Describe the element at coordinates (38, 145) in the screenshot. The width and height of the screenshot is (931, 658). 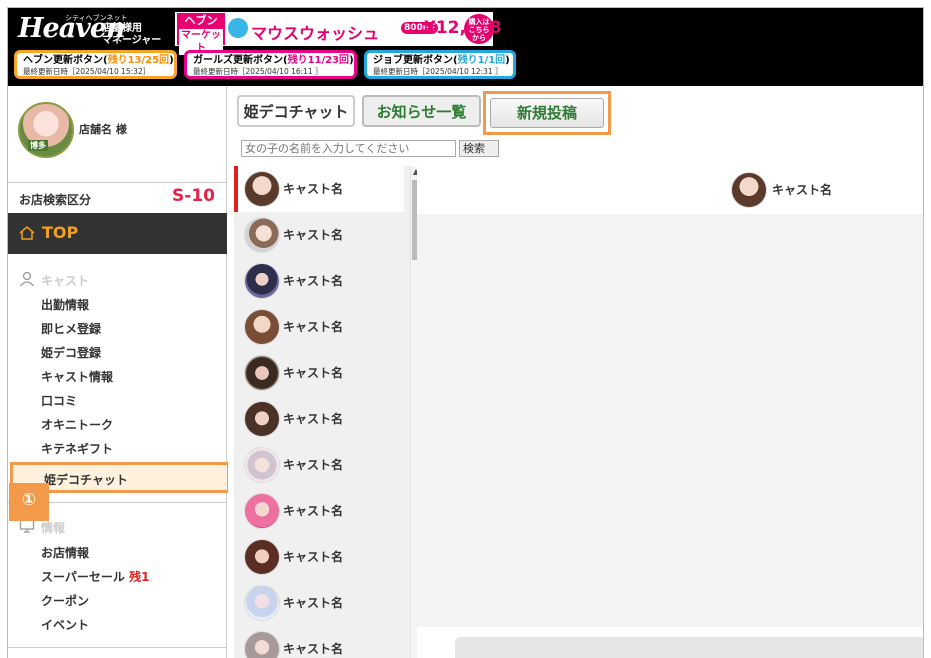
I see `shop-avatar-label: 博多` at that location.